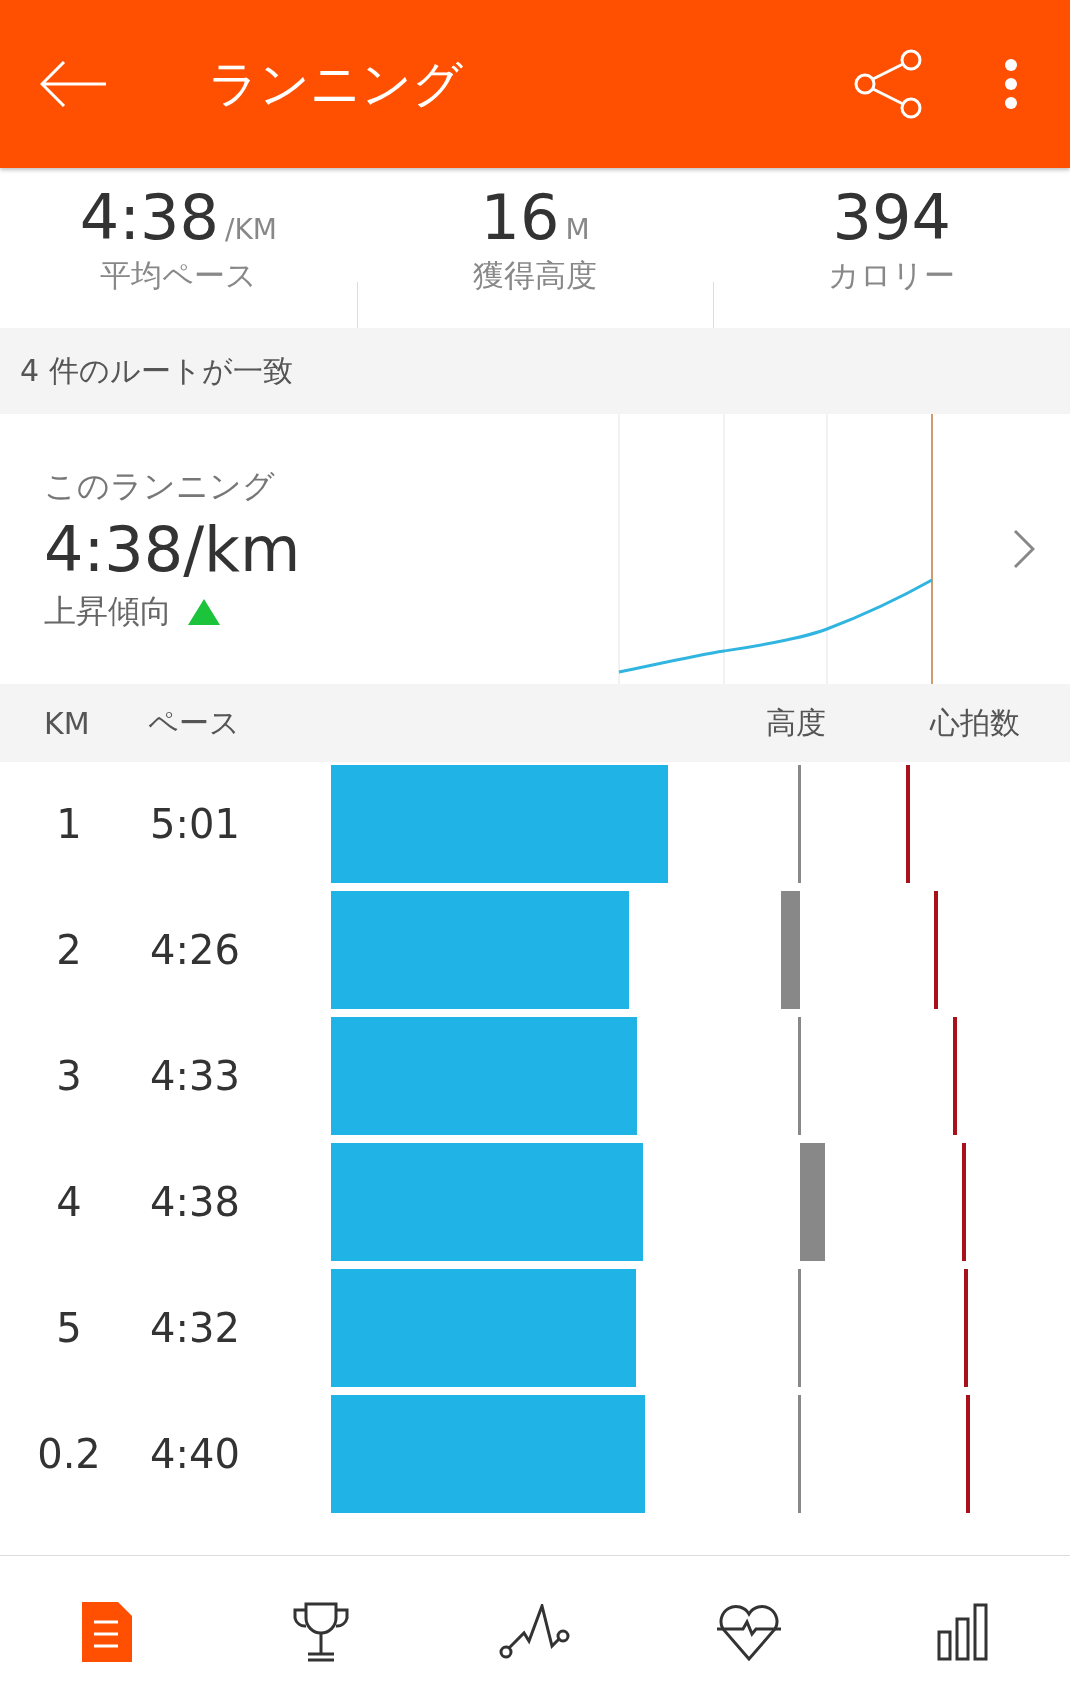 Image resolution: width=1070 pixels, height=1706 pixels. Describe the element at coordinates (69, 1328) in the screenshot. I see `km-cell: 5` at that location.